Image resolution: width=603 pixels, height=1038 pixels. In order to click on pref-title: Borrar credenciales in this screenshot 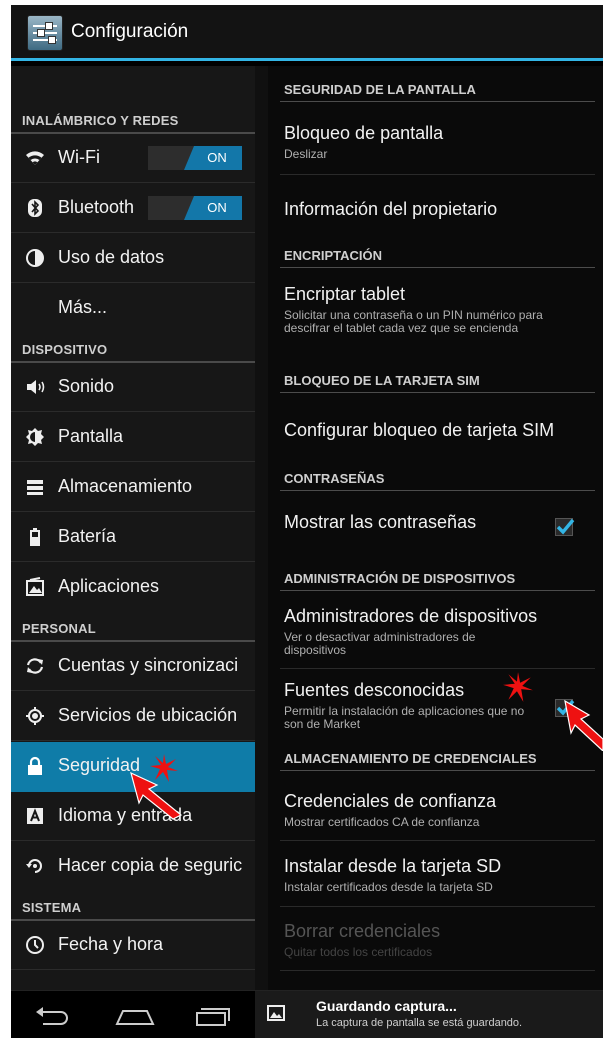, I will do `click(362, 931)`.